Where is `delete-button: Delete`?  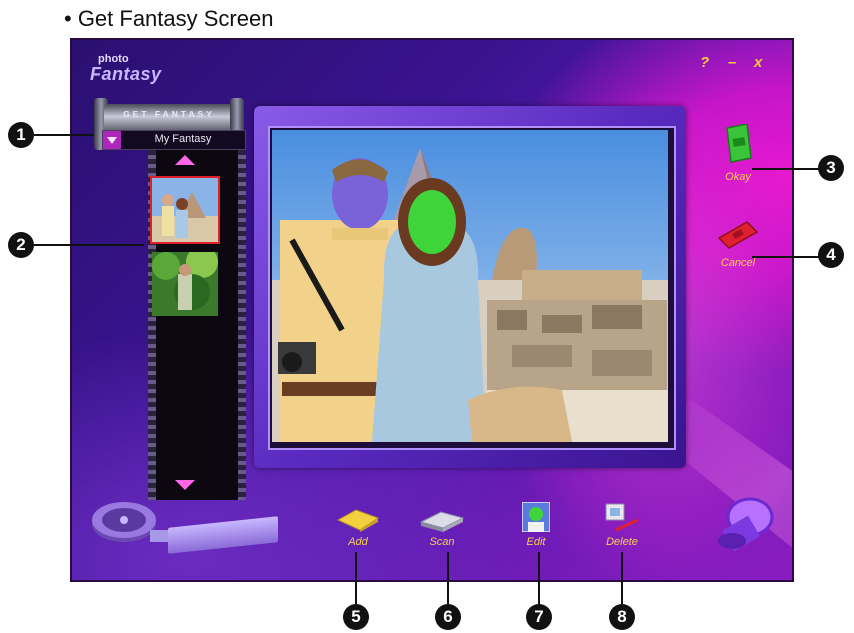
delete-button: Delete is located at coordinates (622, 525).